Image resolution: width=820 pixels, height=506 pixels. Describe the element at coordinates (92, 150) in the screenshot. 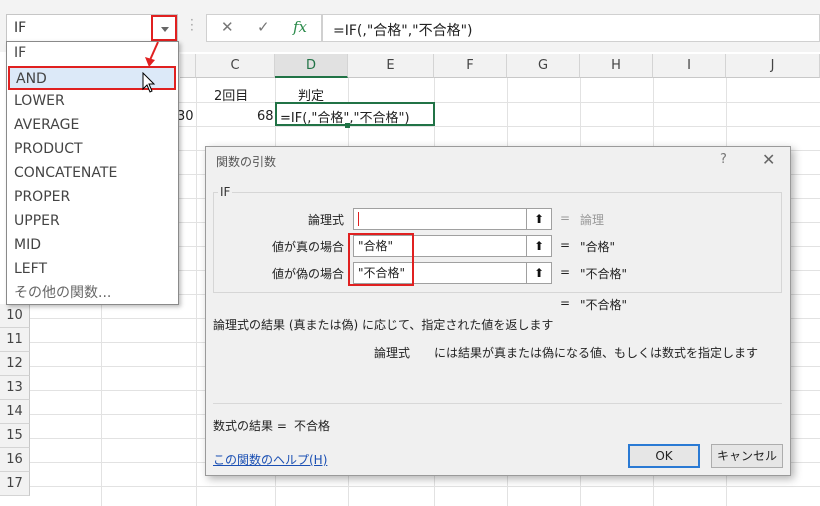

I see `function-item-product: PRODUCT` at that location.